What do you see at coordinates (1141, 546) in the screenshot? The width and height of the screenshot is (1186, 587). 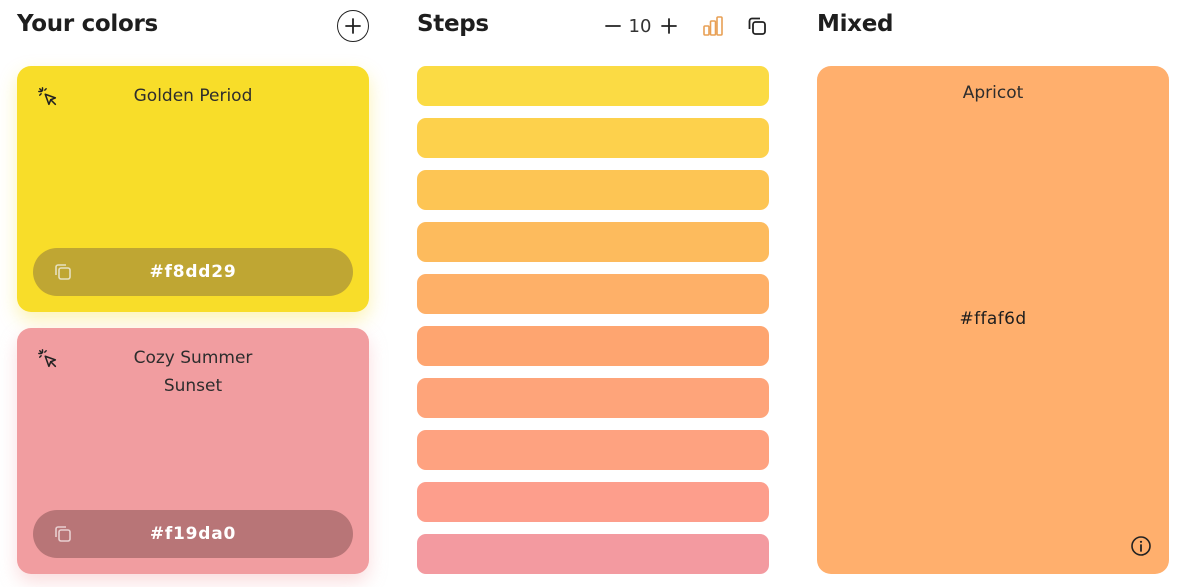 I see `info-icon` at bounding box center [1141, 546].